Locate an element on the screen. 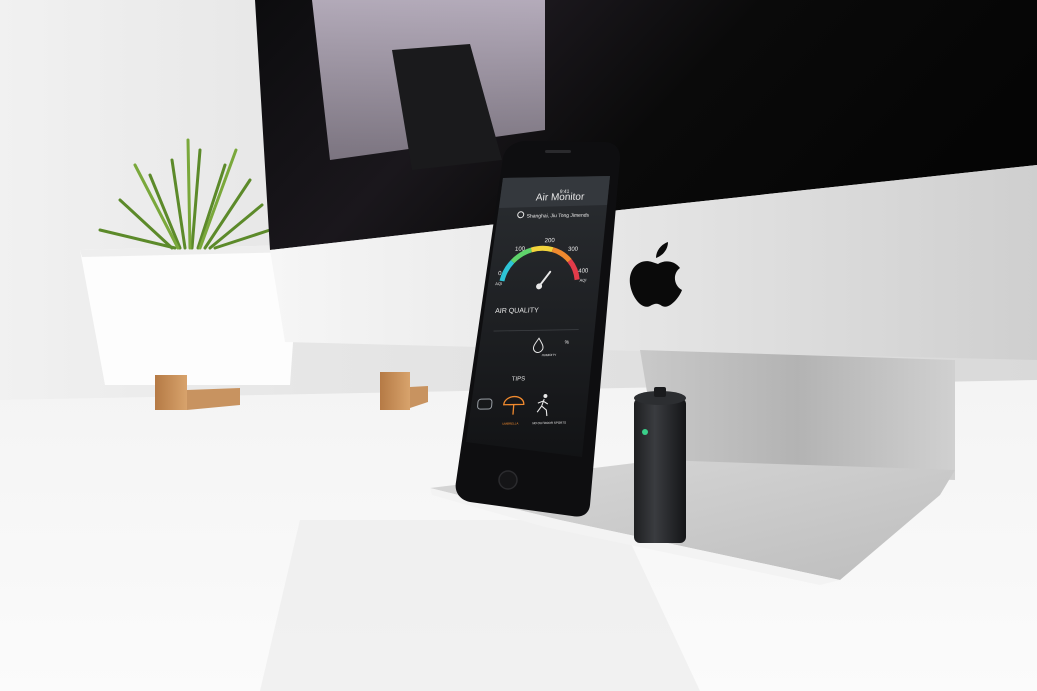 The height and width of the screenshot is (691, 1037). section-air-quality: AIR QUALITY is located at coordinates (517, 311).